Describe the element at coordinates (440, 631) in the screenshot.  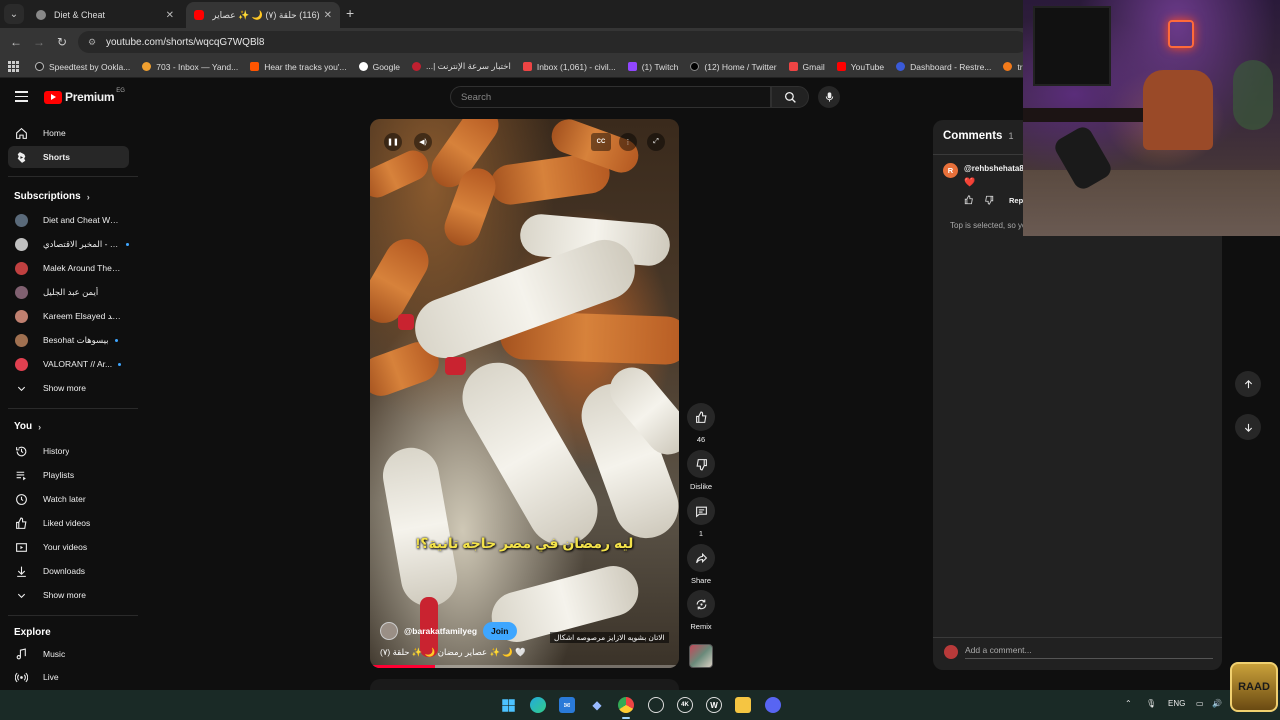
I see `channel-handle: @barakatfamilyeg` at that location.